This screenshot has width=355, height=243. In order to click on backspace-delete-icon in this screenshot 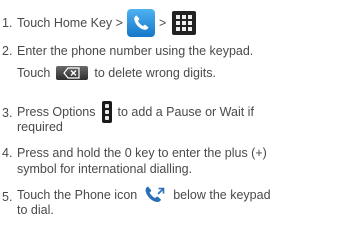, I will do `click(72, 73)`.